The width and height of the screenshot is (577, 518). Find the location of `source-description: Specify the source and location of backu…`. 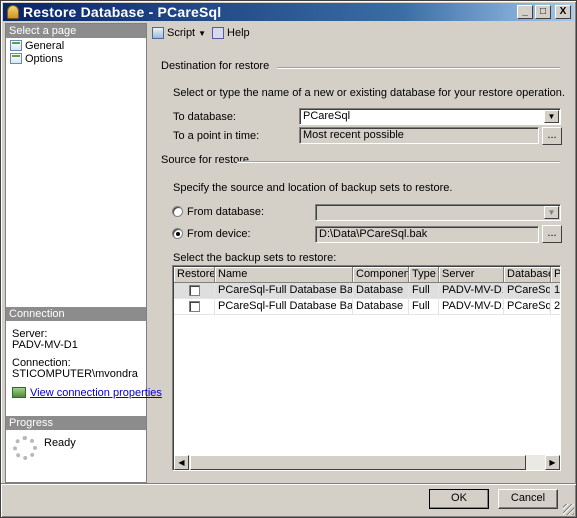

source-description: Specify the source and location of backu… is located at coordinates (313, 188).